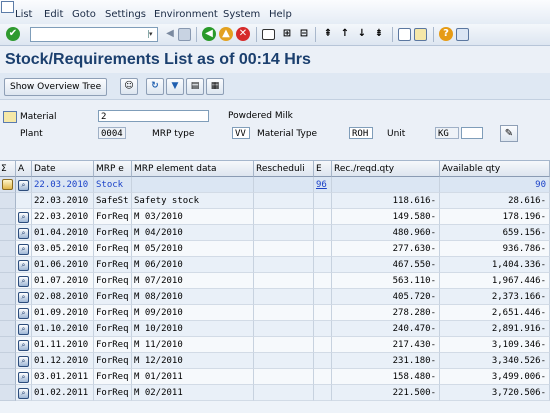 Image resolution: width=550 pixels, height=413 pixels. I want to click on new-session-icon, so click(404, 34).